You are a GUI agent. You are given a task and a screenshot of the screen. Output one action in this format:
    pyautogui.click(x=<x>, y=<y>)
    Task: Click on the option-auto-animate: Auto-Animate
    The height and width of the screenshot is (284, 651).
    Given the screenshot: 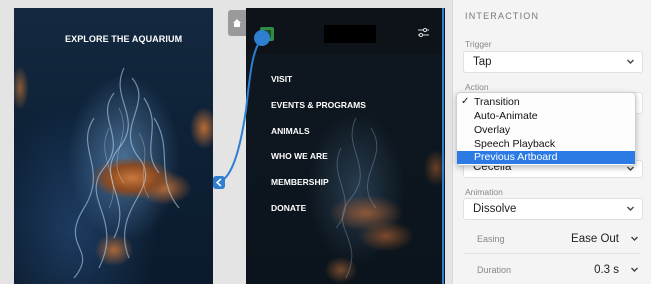 What is the action you would take?
    pyautogui.click(x=546, y=116)
    